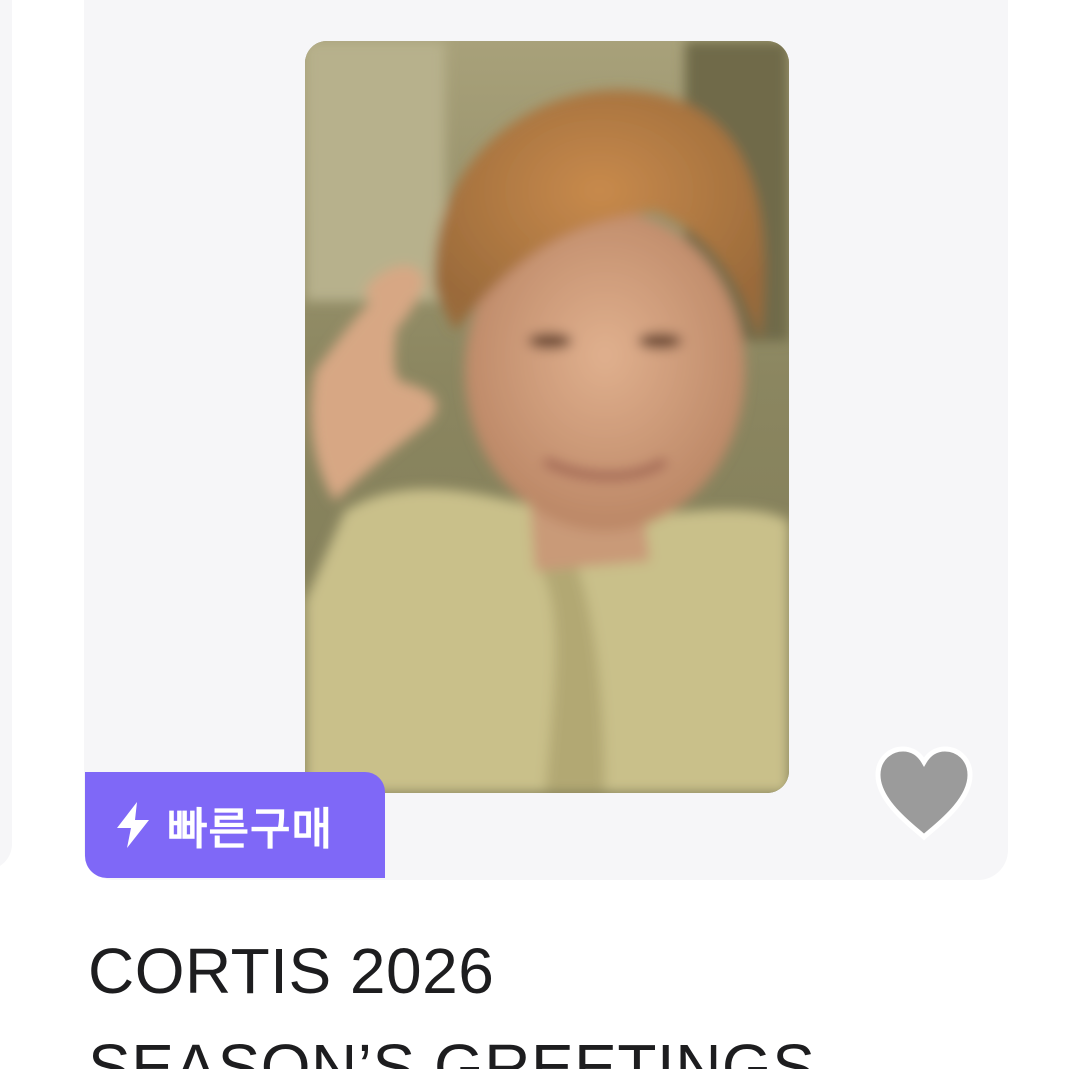 Image resolution: width=1069 pixels, height=1069 pixels. I want to click on previous-product-card-edge, so click(6, 435).